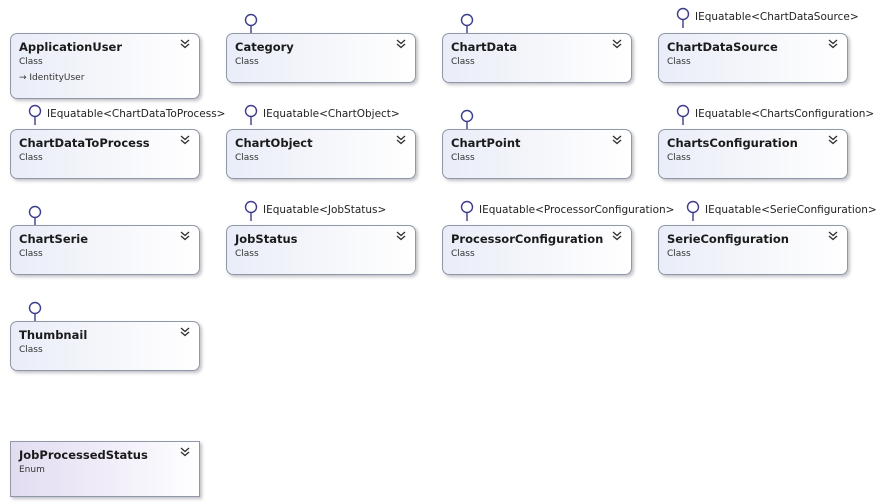  Describe the element at coordinates (24, 78) in the screenshot. I see `inheritance-arrow-icon: →` at that location.